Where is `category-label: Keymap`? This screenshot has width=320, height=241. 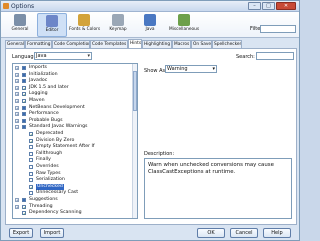
category-label: Keymap is located at coordinates (118, 29).